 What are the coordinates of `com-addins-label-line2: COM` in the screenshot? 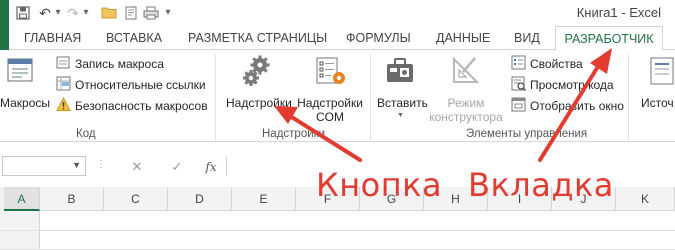 It's located at (330, 117).